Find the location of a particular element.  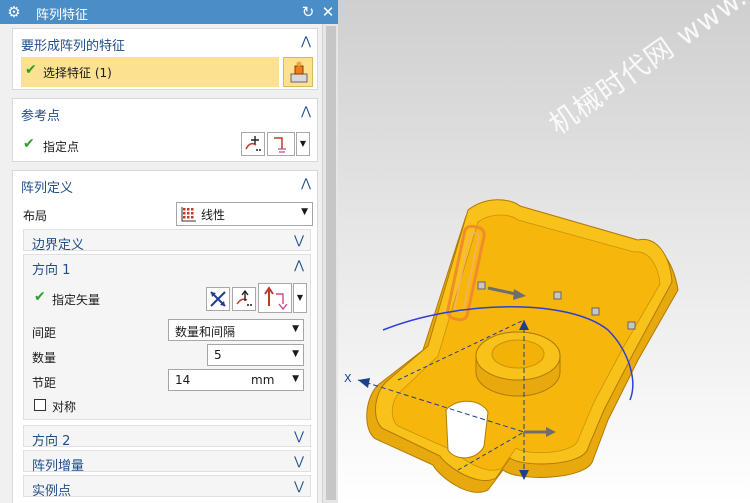

dialog-title-bar: ⚙ 阵列特征 ↻ ✕ is located at coordinates (169, 12).